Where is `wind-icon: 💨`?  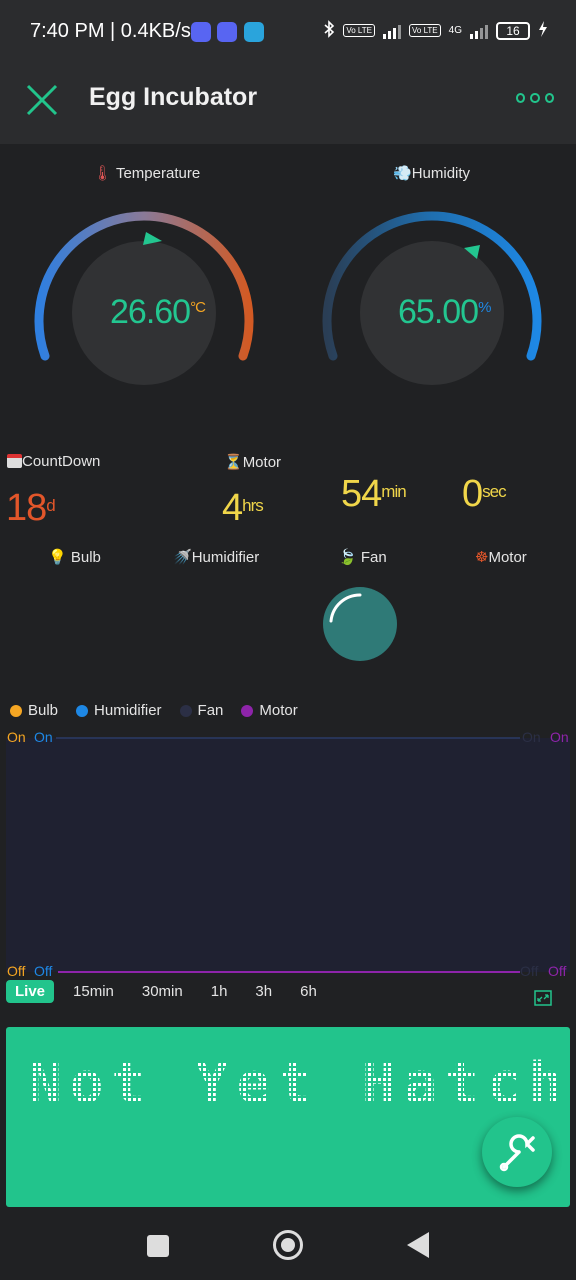
wind-icon: 💨 is located at coordinates (402, 173).